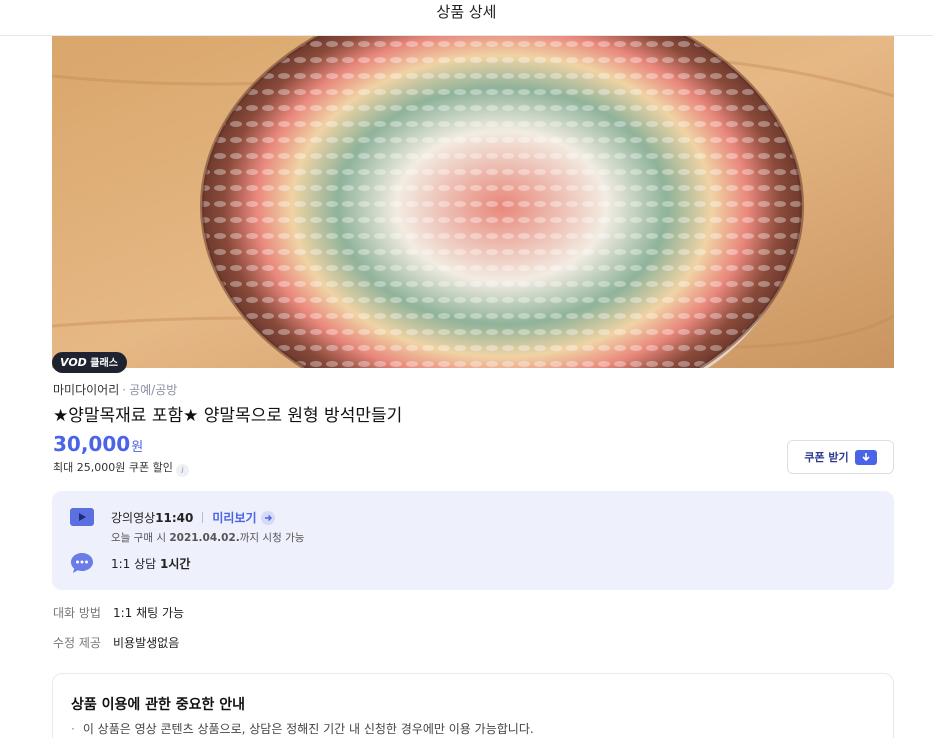 The image size is (933, 738). I want to click on divider, so click(203, 517).